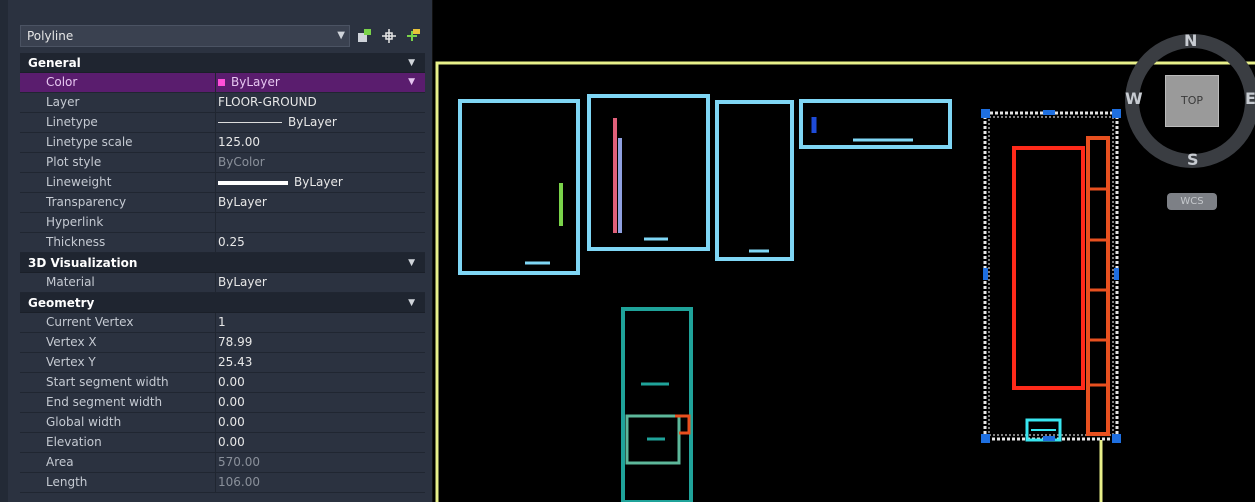  What do you see at coordinates (118, 202) in the screenshot?
I see `property-label: Transparency` at bounding box center [118, 202].